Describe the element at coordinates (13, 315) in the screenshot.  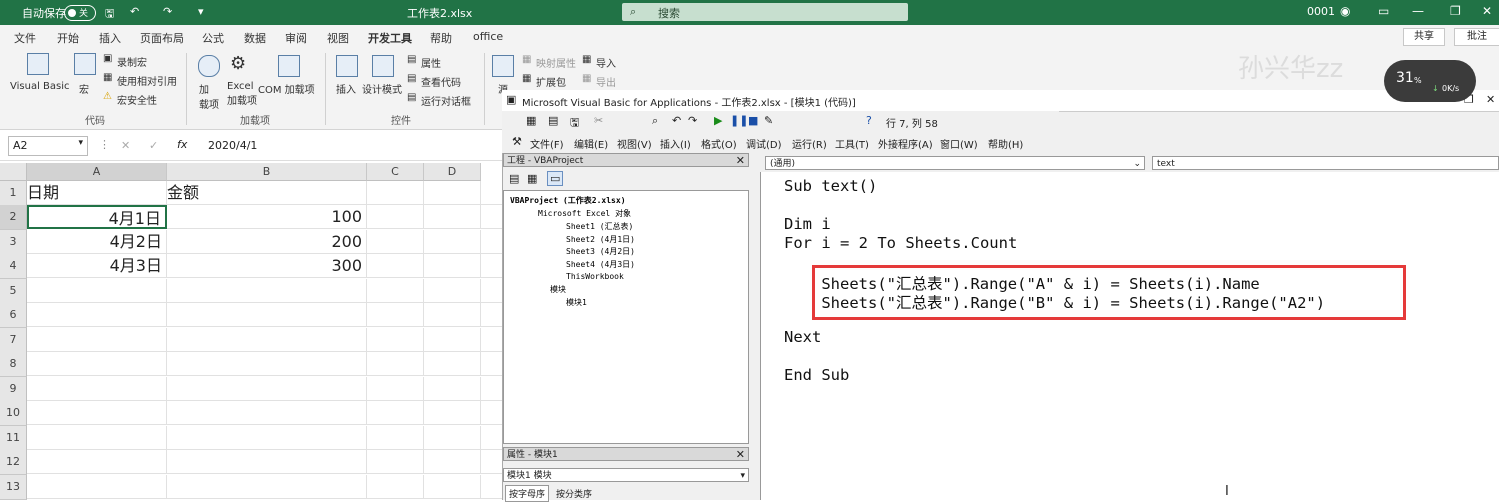
I see `row-header: 6` at that location.